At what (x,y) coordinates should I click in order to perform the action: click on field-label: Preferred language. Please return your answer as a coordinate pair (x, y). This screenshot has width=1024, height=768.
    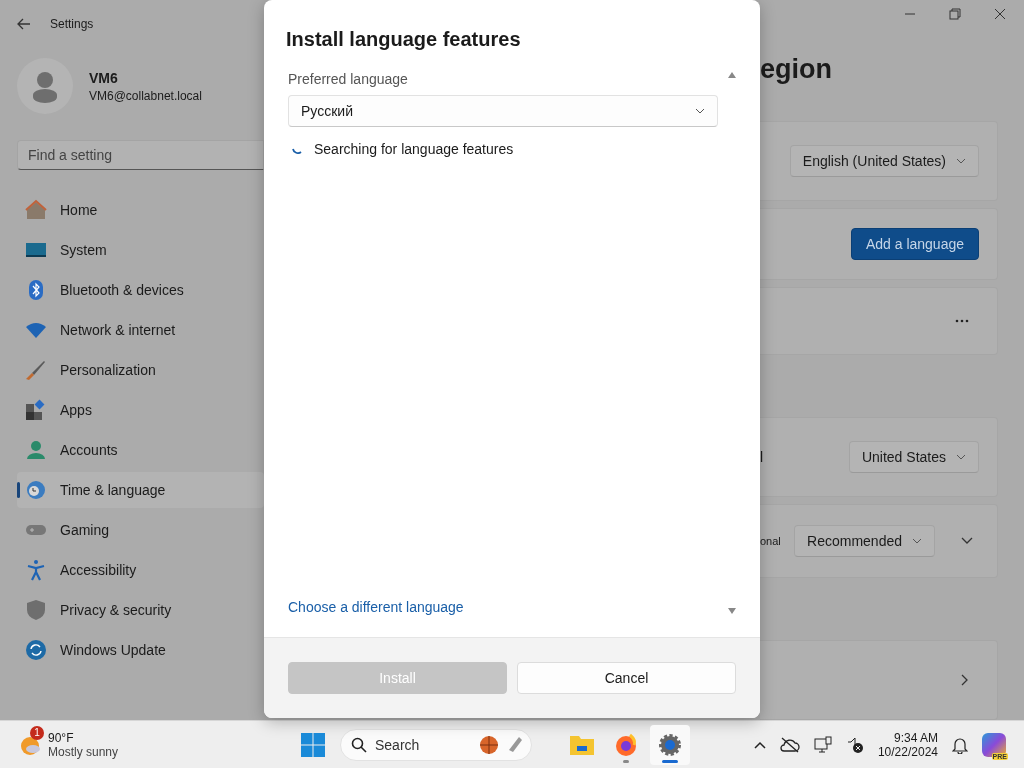
    Looking at the image, I should click on (348, 79).